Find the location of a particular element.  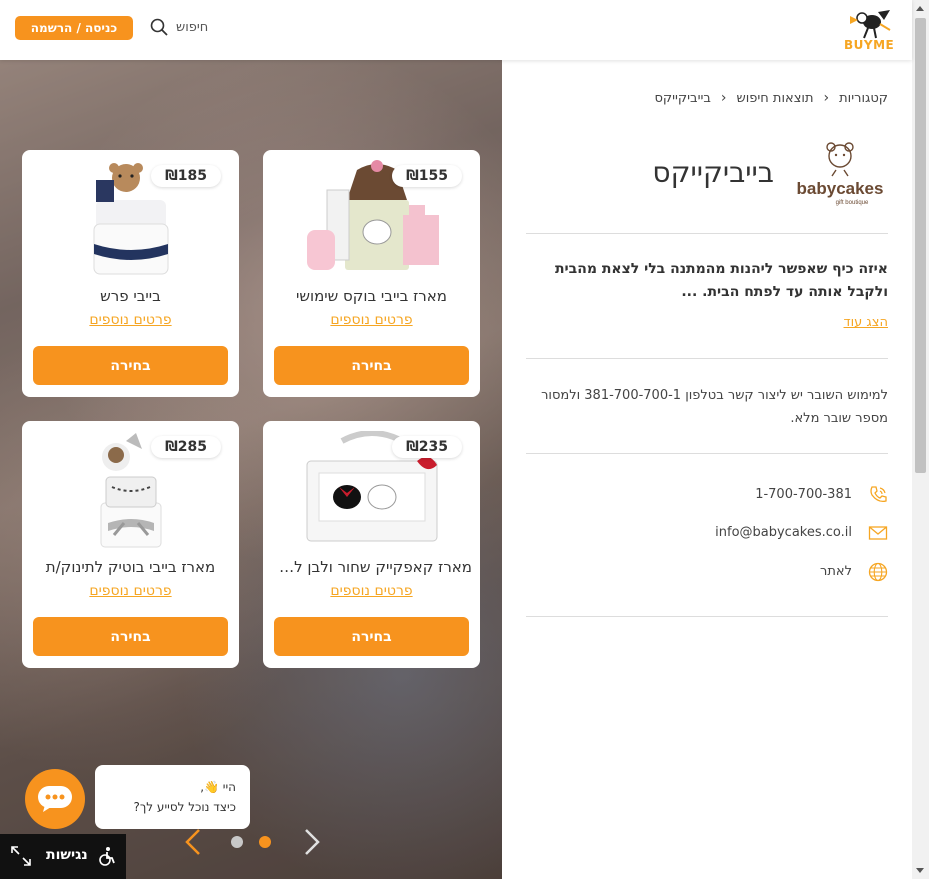

price-badge: ₪235 is located at coordinates (427, 447).